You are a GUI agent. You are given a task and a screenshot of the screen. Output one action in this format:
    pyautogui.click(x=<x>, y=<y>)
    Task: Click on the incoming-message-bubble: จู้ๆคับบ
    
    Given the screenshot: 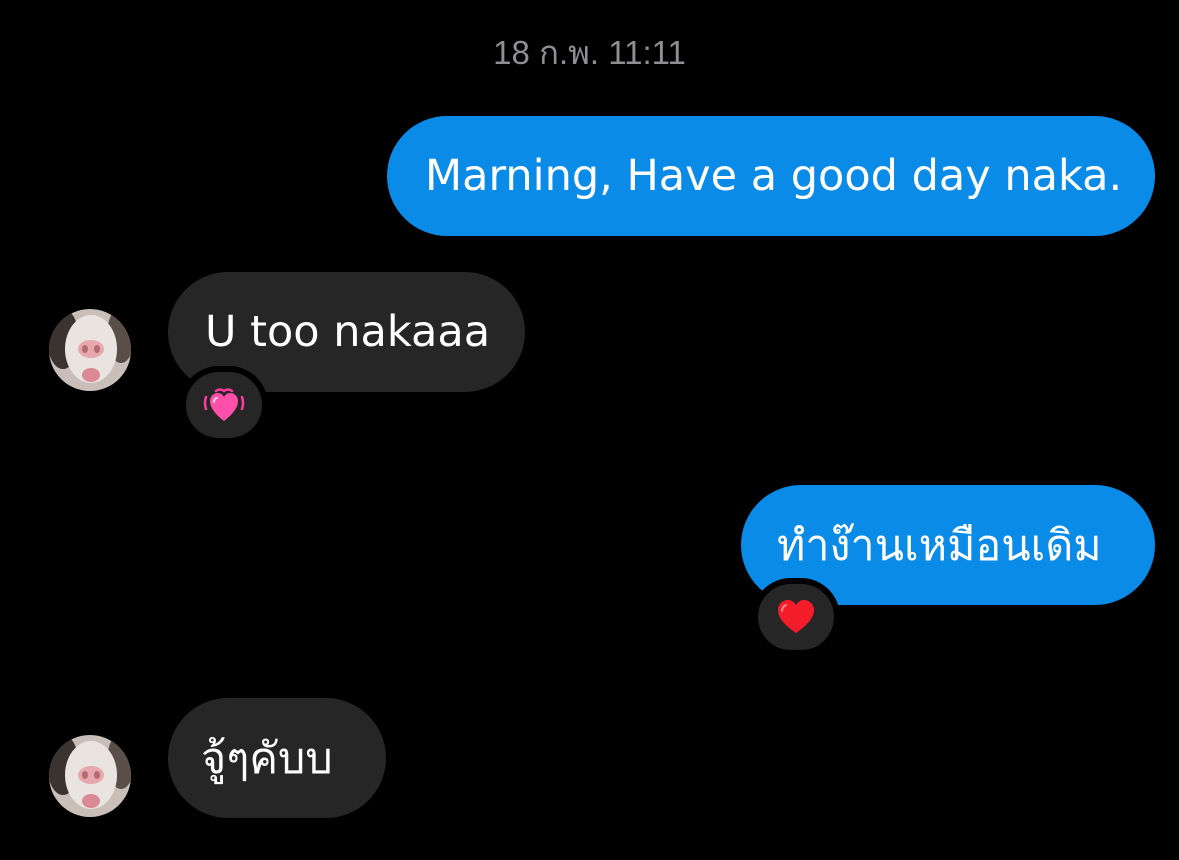 What is the action you would take?
    pyautogui.click(x=277, y=758)
    